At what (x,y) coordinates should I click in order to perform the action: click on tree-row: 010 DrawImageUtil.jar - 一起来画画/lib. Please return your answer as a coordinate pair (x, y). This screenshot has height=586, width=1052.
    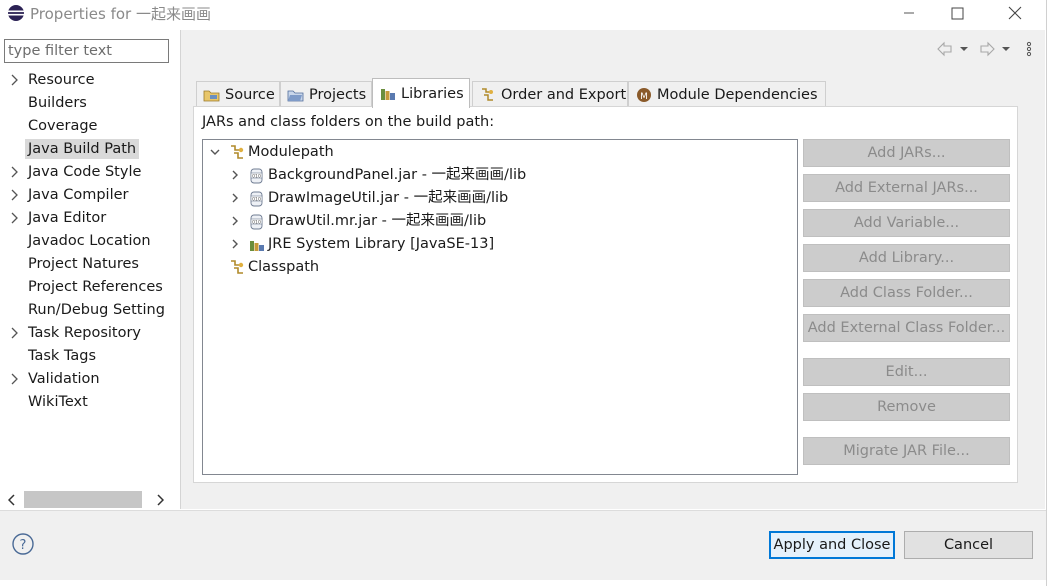
    Looking at the image, I should click on (500, 198).